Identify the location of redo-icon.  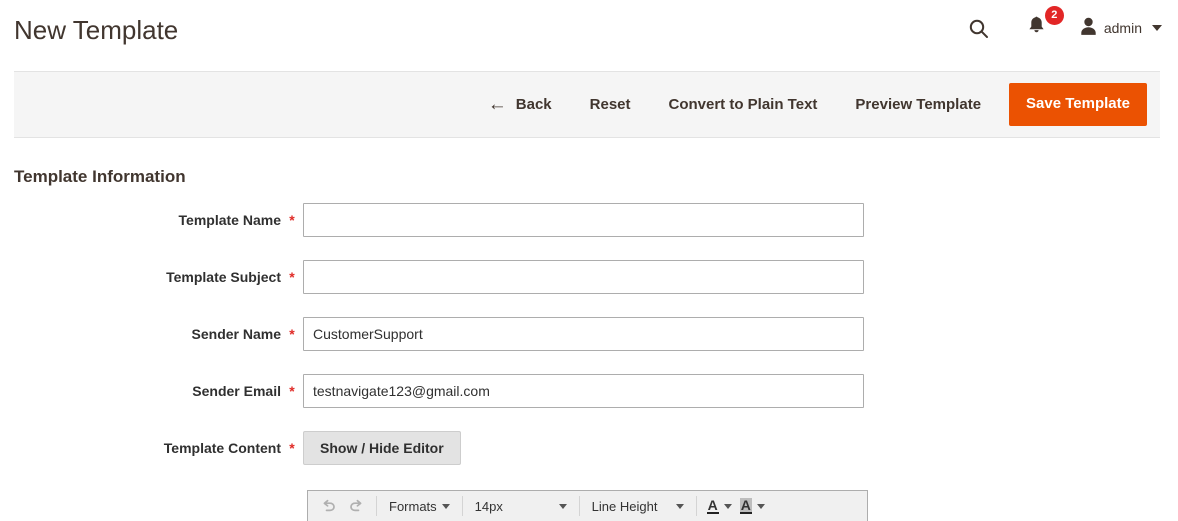
(356, 506).